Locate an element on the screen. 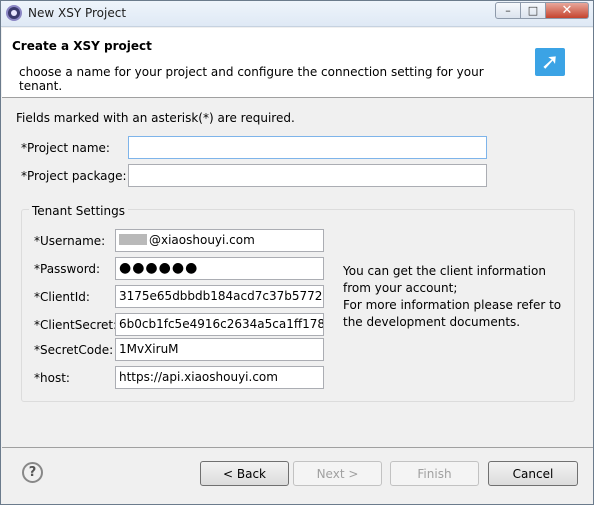 Image resolution: width=594 pixels, height=505 pixels. clientid-label: *ClientId: is located at coordinates (62, 297).